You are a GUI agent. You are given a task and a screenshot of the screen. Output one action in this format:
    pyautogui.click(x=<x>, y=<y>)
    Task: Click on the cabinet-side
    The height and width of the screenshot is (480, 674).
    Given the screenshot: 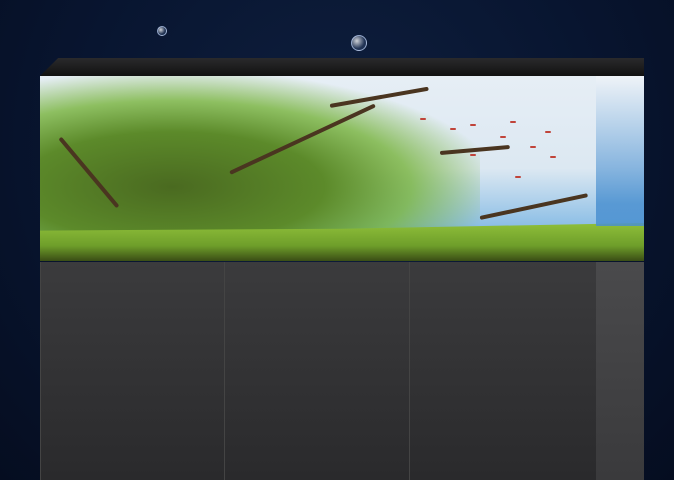 What is the action you would take?
    pyautogui.click(x=620, y=371)
    